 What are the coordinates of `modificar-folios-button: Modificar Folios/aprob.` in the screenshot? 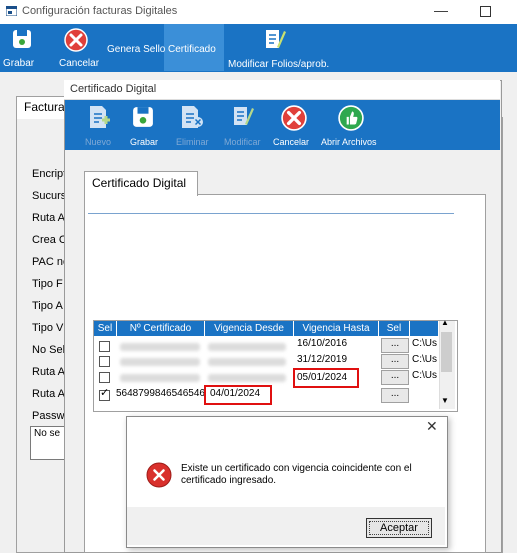 It's located at (283, 48).